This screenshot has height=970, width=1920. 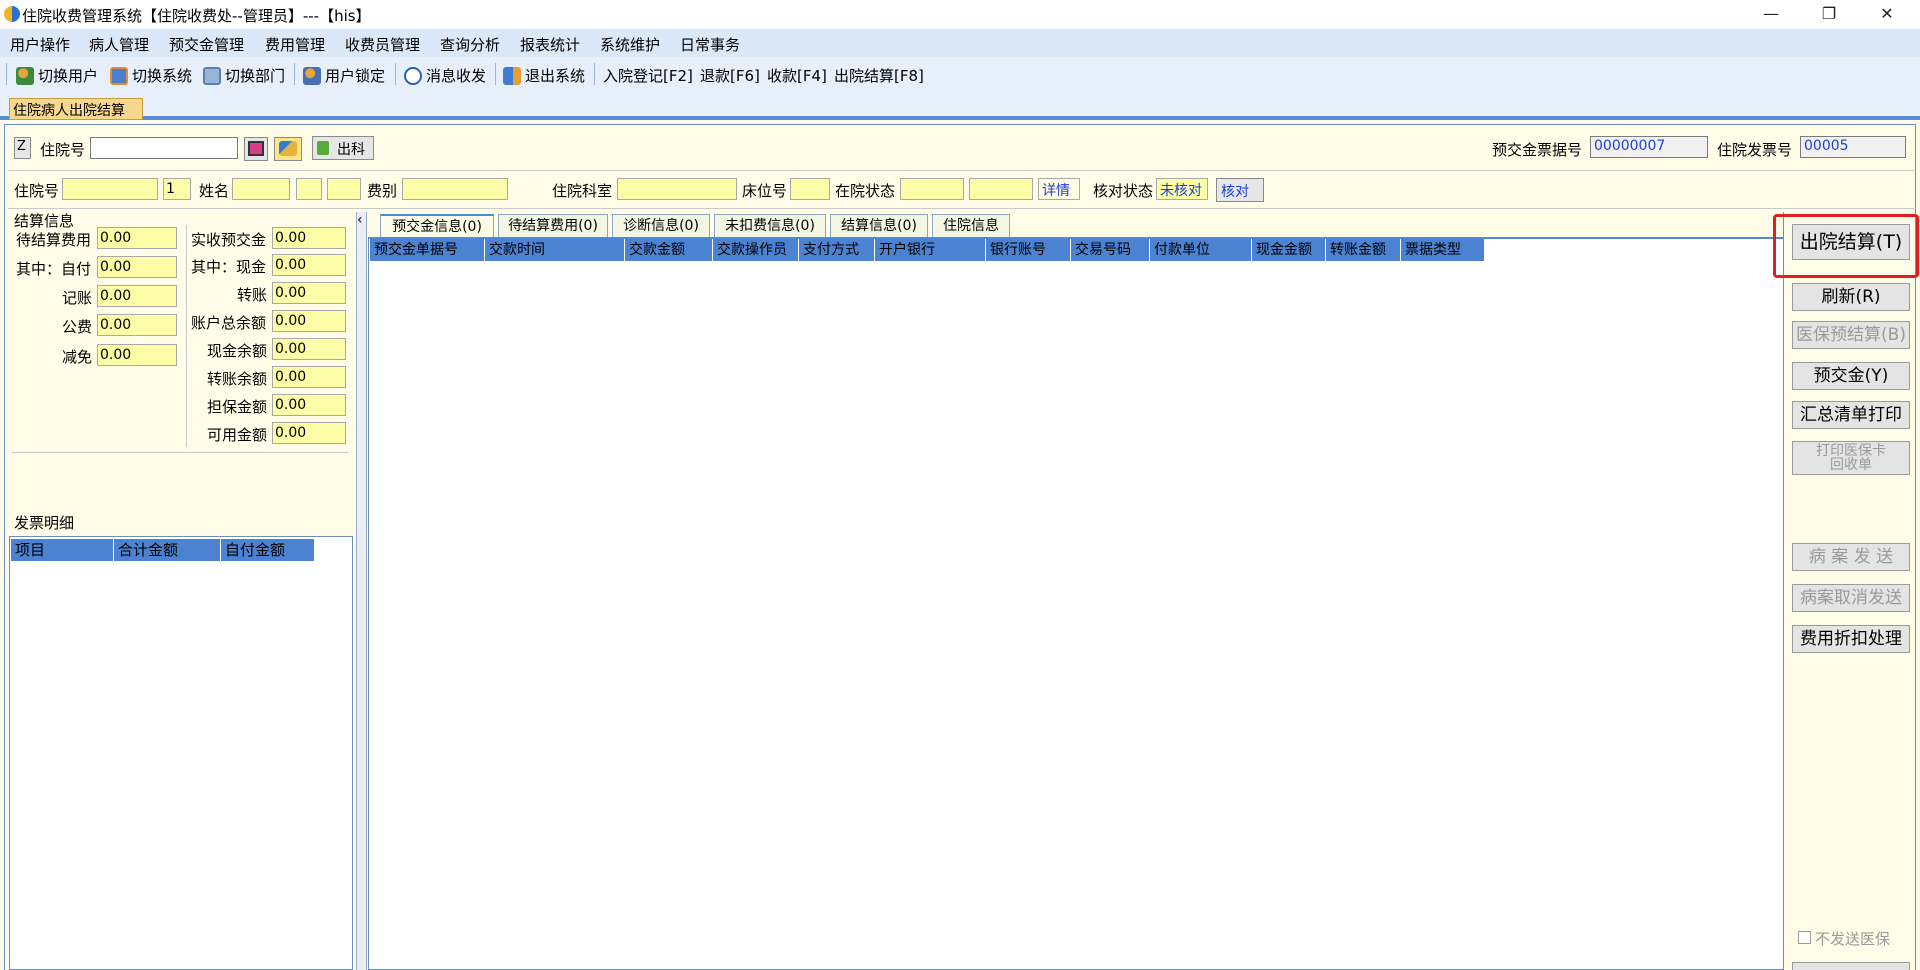 I want to click on out-department-button: 出科, so click(x=343, y=148).